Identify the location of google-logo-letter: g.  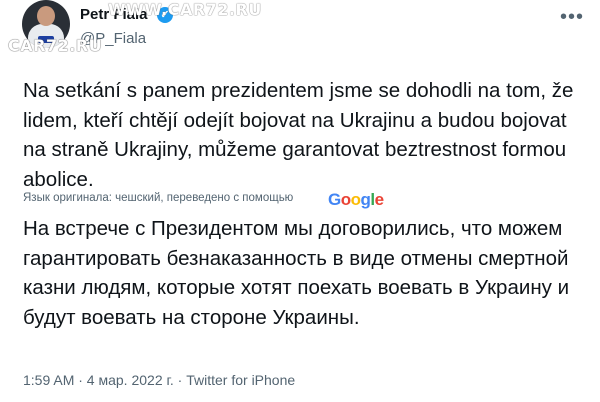
(365, 199).